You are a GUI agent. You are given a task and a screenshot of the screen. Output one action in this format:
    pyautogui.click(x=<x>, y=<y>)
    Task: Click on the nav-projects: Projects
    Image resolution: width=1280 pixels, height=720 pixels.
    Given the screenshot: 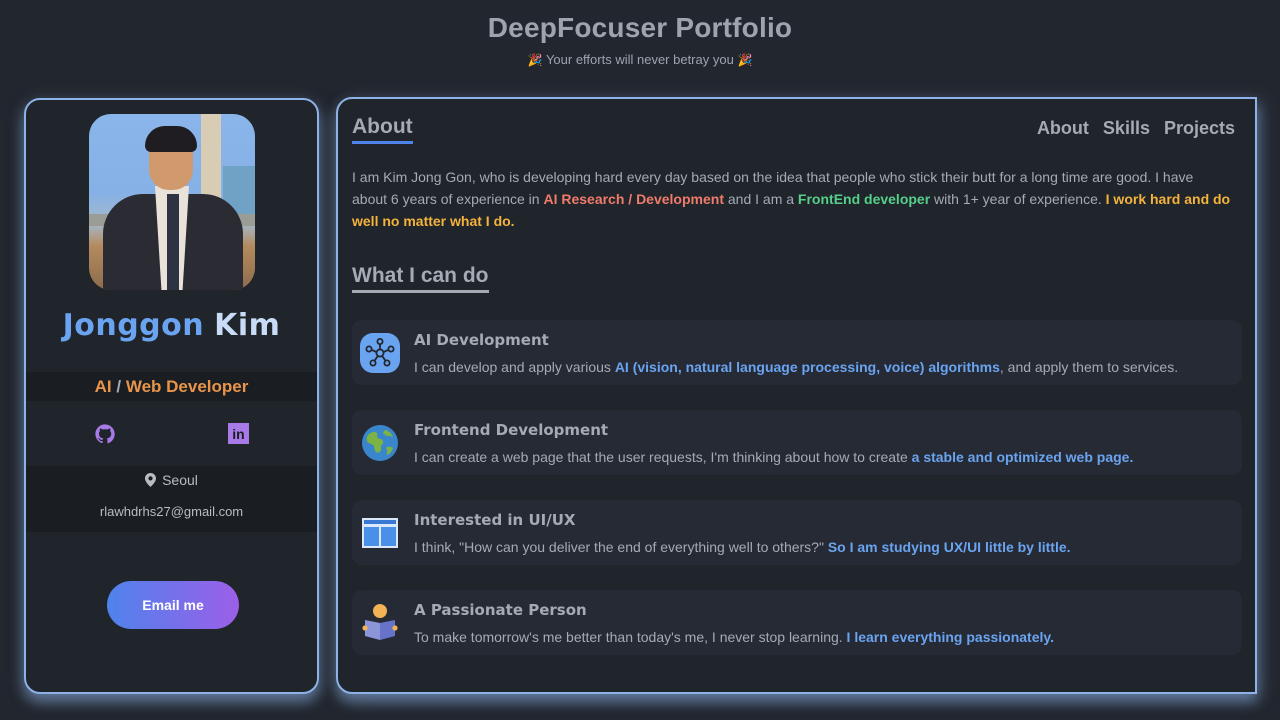 What is the action you would take?
    pyautogui.click(x=1199, y=128)
    